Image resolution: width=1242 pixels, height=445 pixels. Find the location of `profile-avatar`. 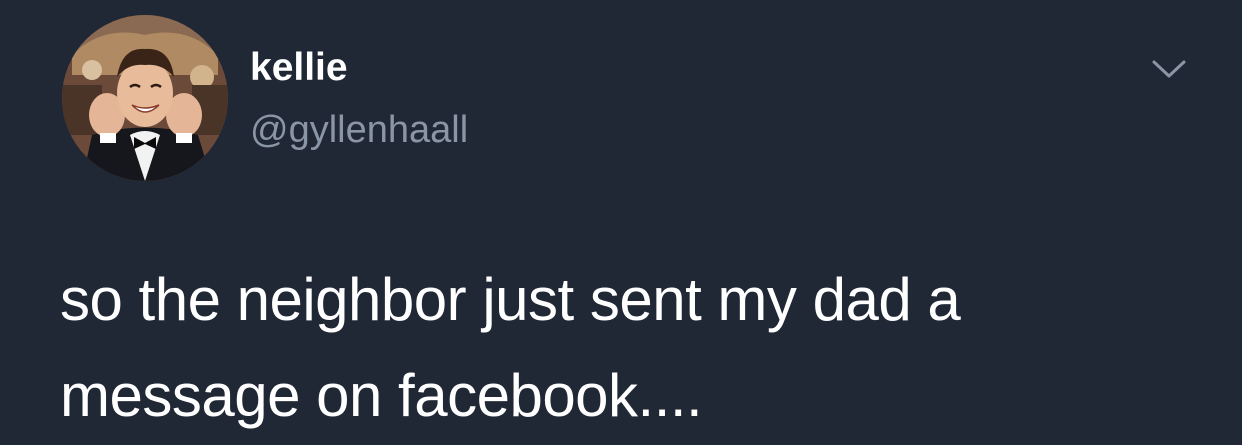

profile-avatar is located at coordinates (145, 98).